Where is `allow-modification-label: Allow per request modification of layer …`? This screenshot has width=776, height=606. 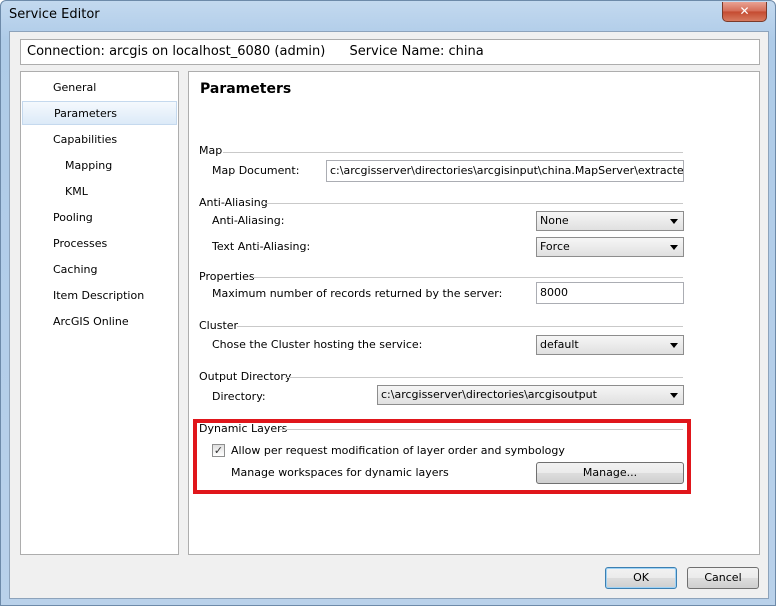 allow-modification-label: Allow per request modification of layer … is located at coordinates (398, 450).